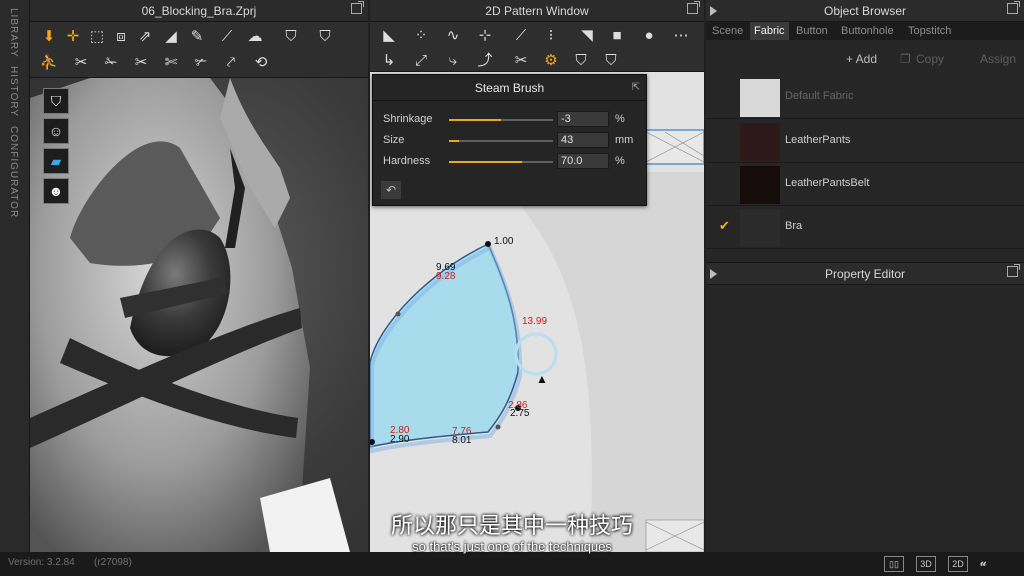 The height and width of the screenshot is (576, 1024). I want to click on fabric-render-icon: ▰, so click(56, 161).